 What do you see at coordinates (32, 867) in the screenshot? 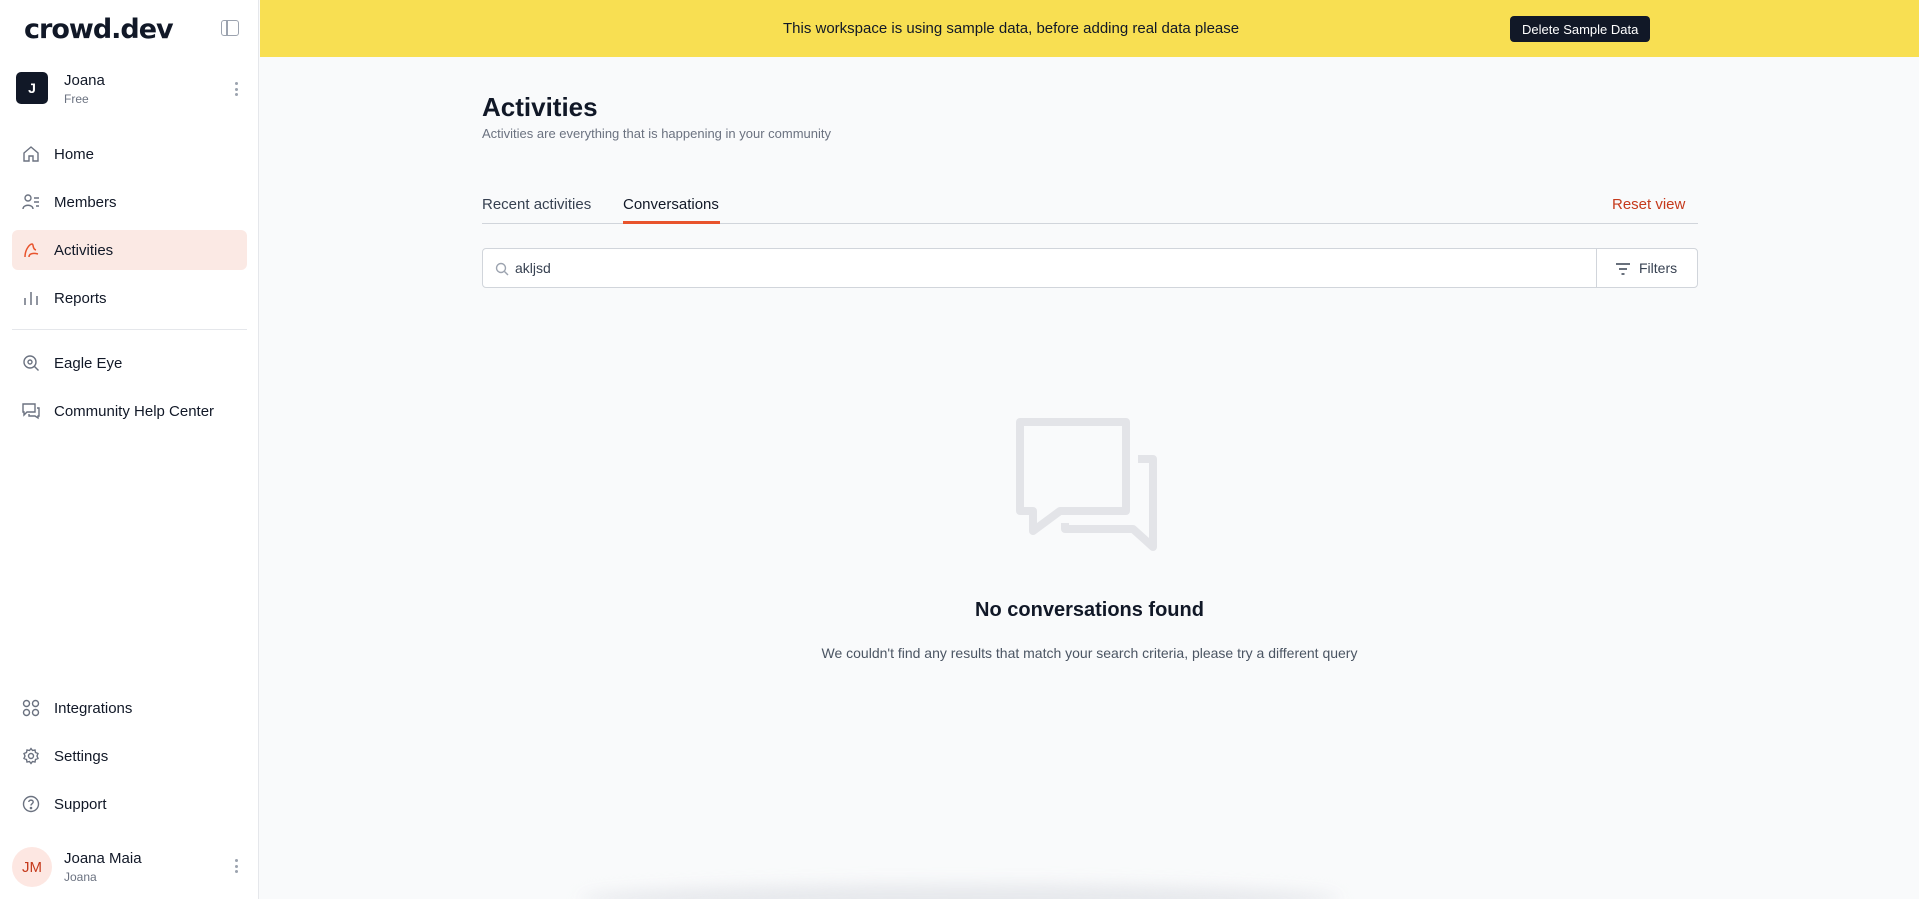
I see `avatar: JM` at bounding box center [32, 867].